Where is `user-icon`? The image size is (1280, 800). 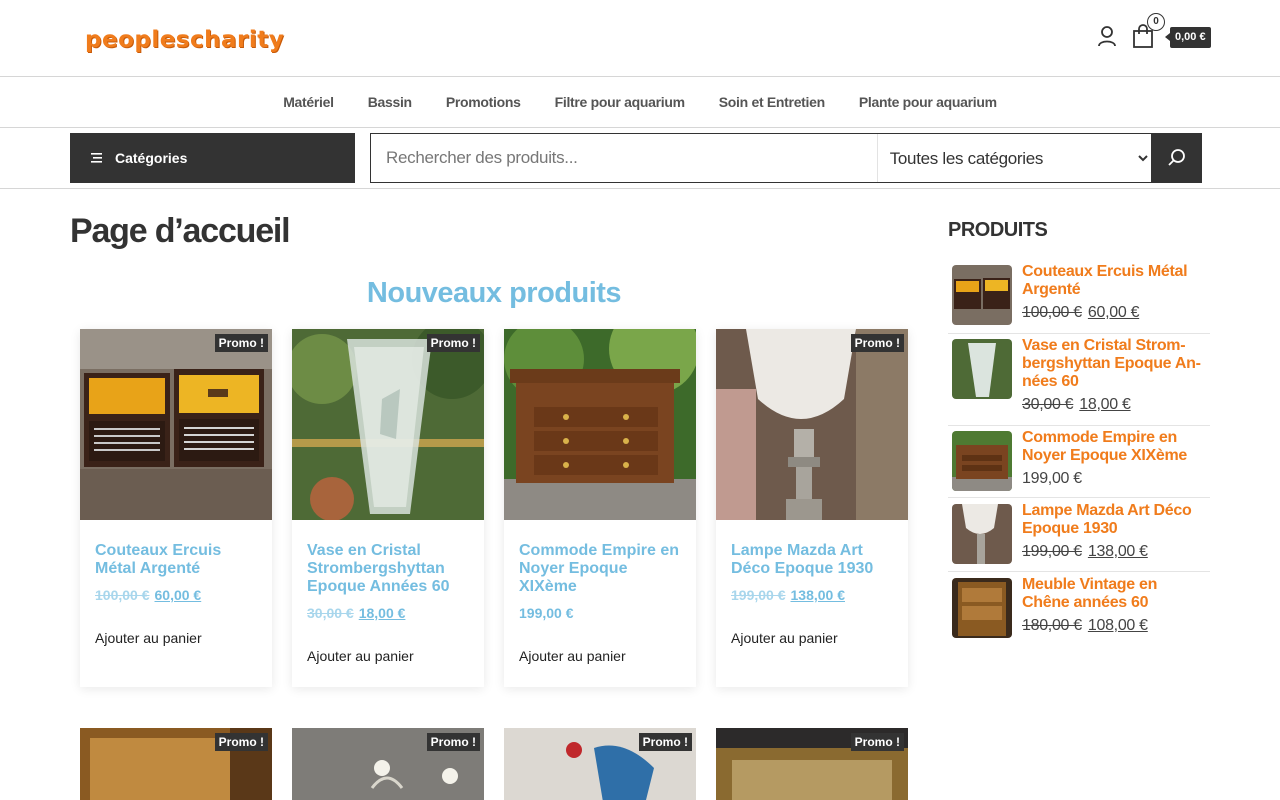 user-icon is located at coordinates (1107, 36).